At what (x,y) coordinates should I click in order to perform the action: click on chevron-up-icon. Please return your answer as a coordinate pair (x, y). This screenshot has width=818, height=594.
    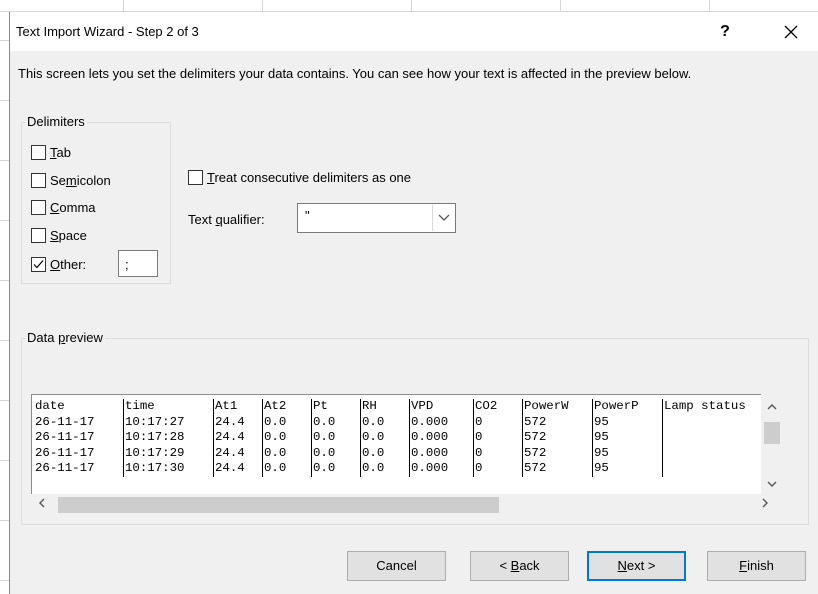
    Looking at the image, I should click on (772, 407).